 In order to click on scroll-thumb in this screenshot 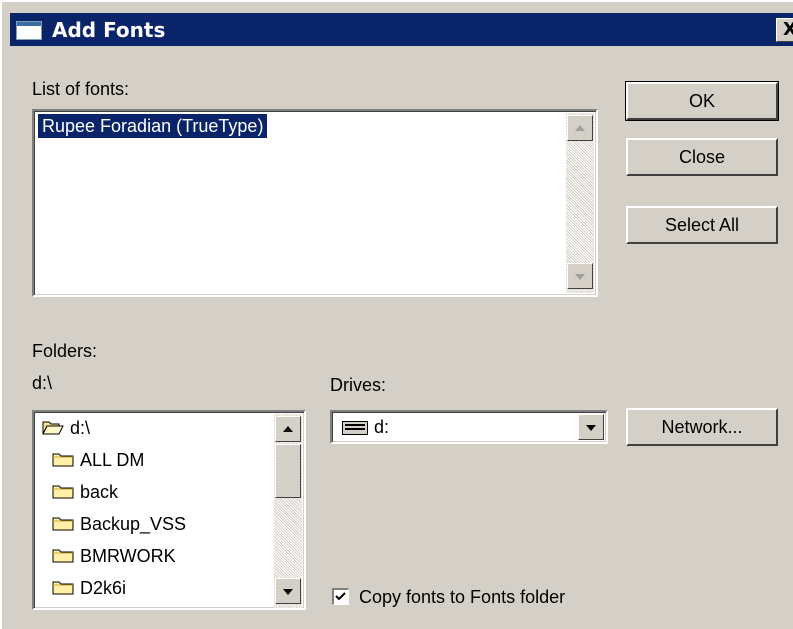, I will do `click(288, 471)`.